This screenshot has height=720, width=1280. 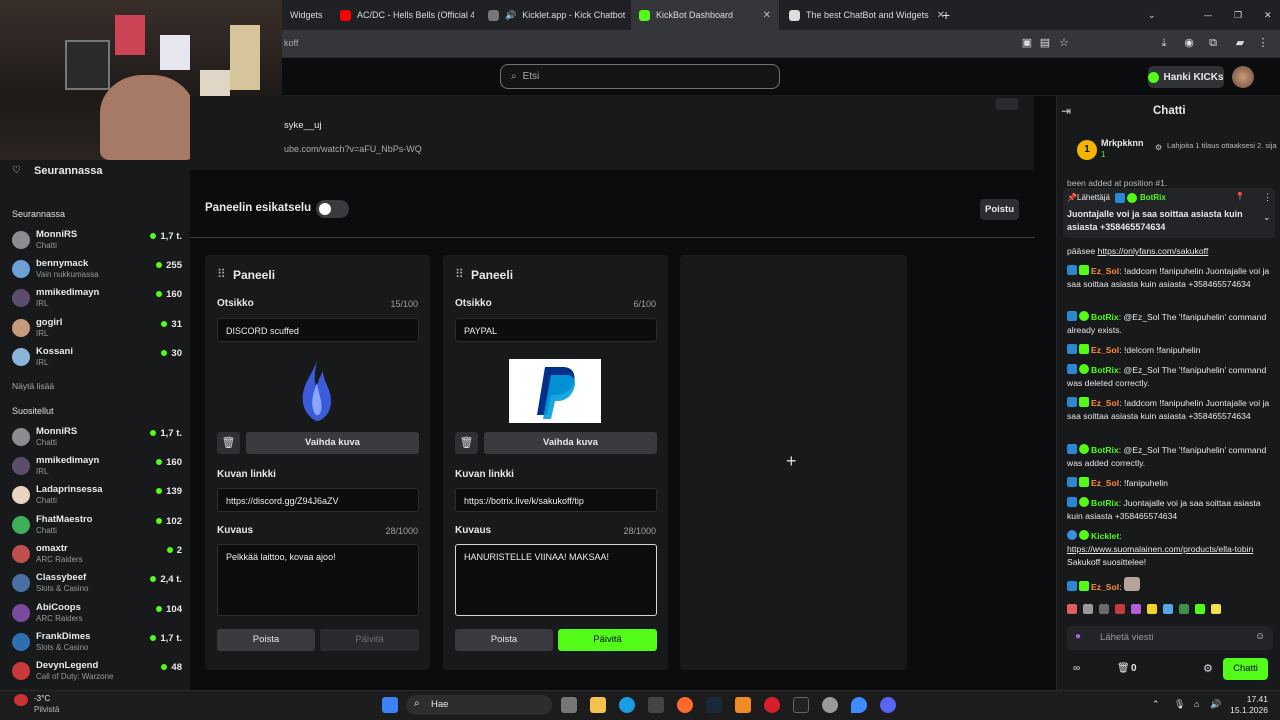 I want to click on terminal-icon, so click(x=801, y=705).